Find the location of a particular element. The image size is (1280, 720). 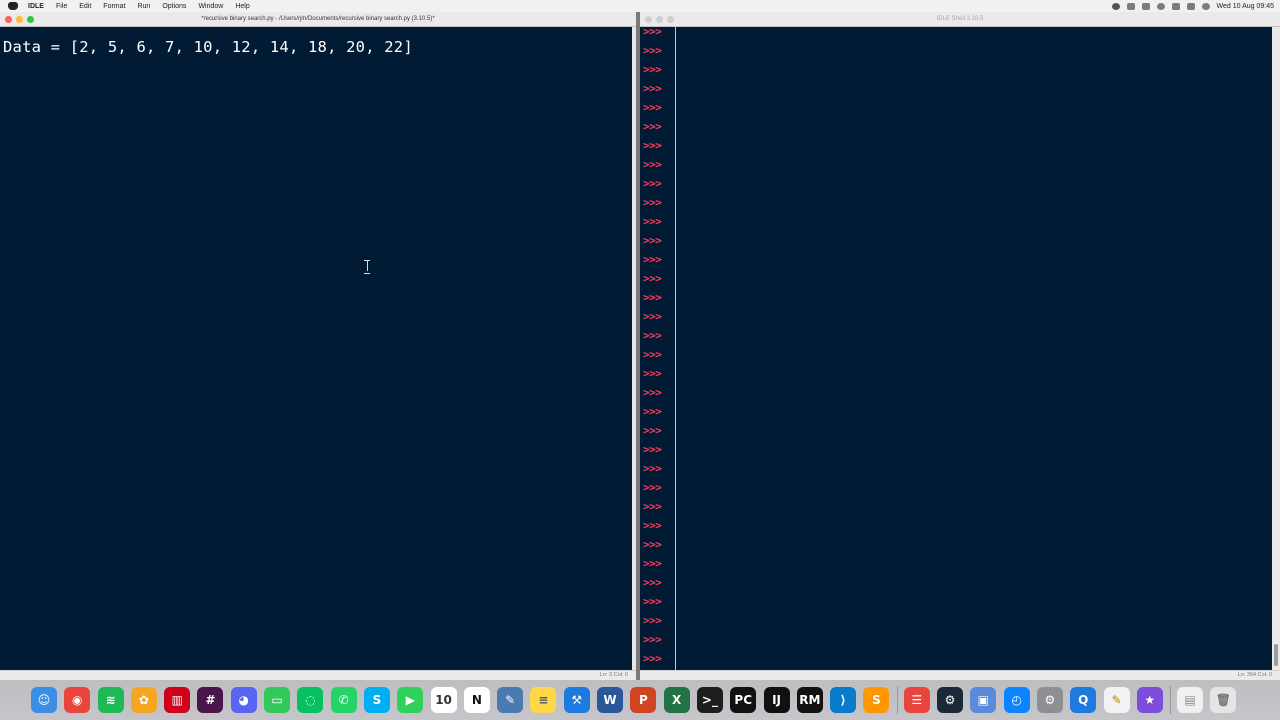

wechat-icon: ◌ is located at coordinates (310, 700).